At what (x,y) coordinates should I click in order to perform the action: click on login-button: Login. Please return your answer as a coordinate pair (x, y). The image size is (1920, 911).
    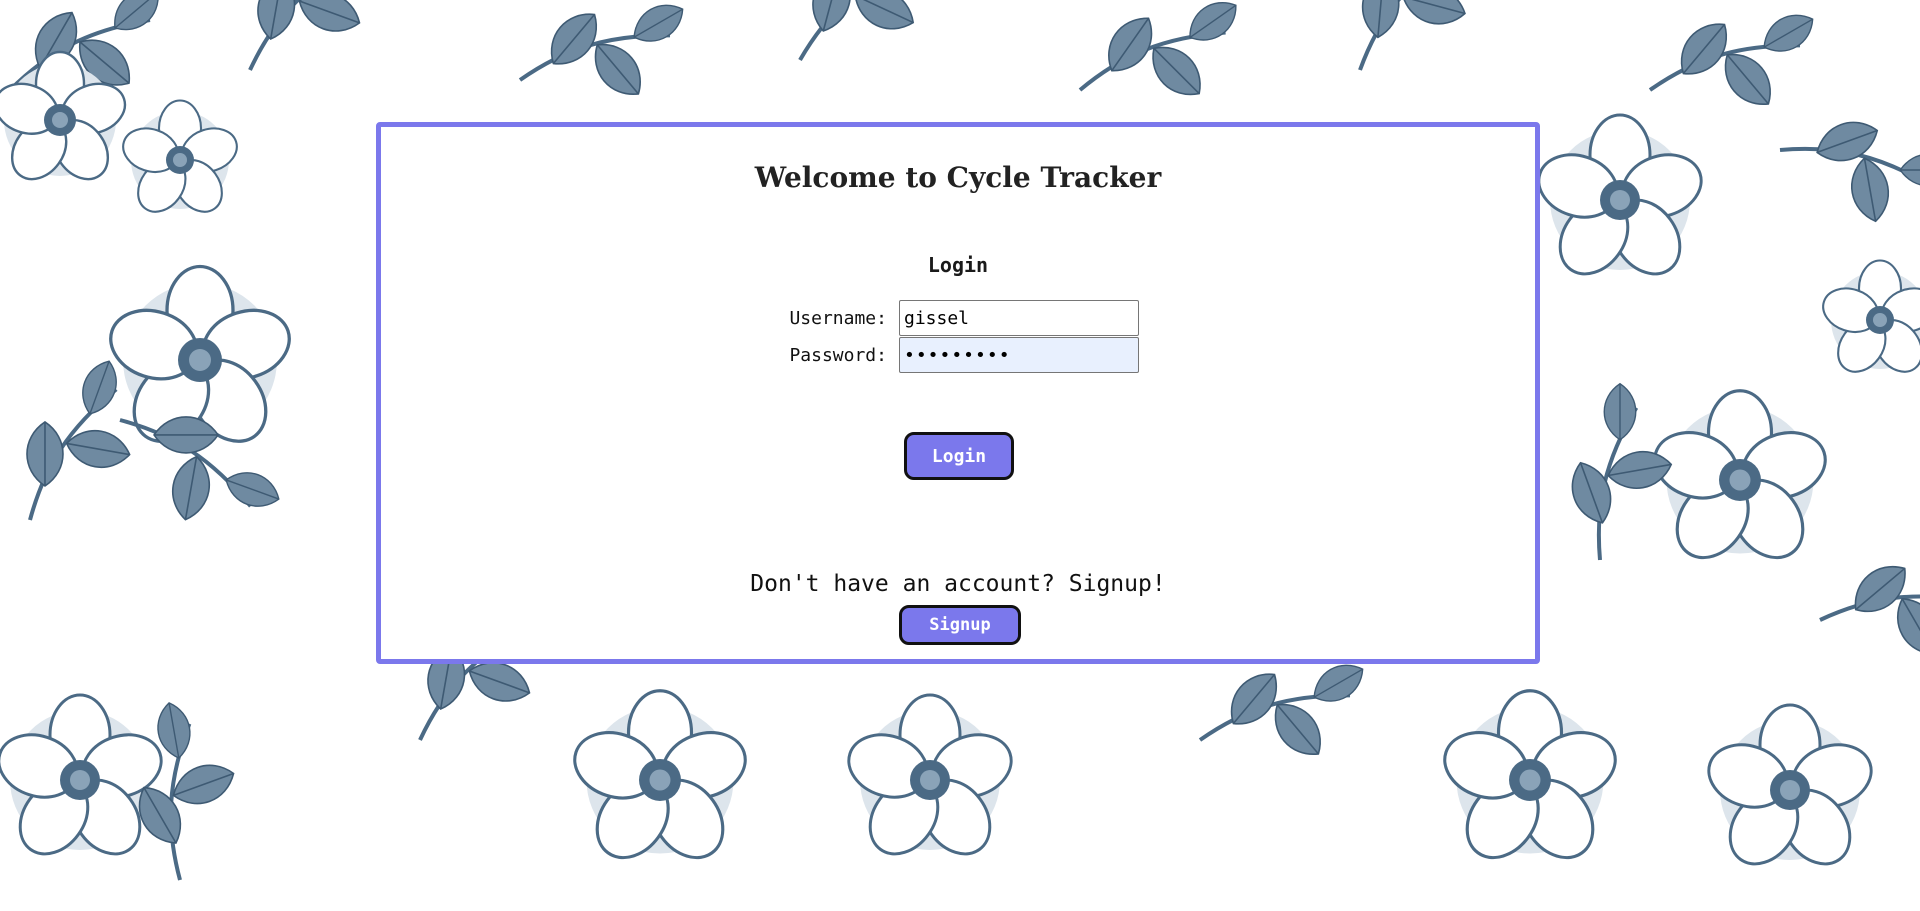
    Looking at the image, I should click on (959, 456).